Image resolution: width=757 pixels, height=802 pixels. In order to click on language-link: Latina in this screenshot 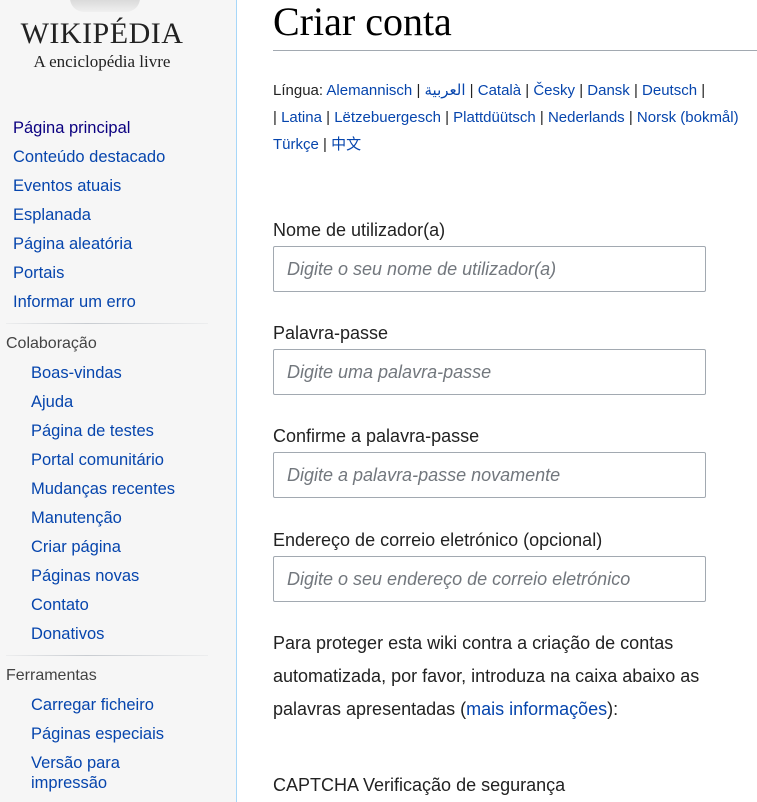, I will do `click(301, 117)`.